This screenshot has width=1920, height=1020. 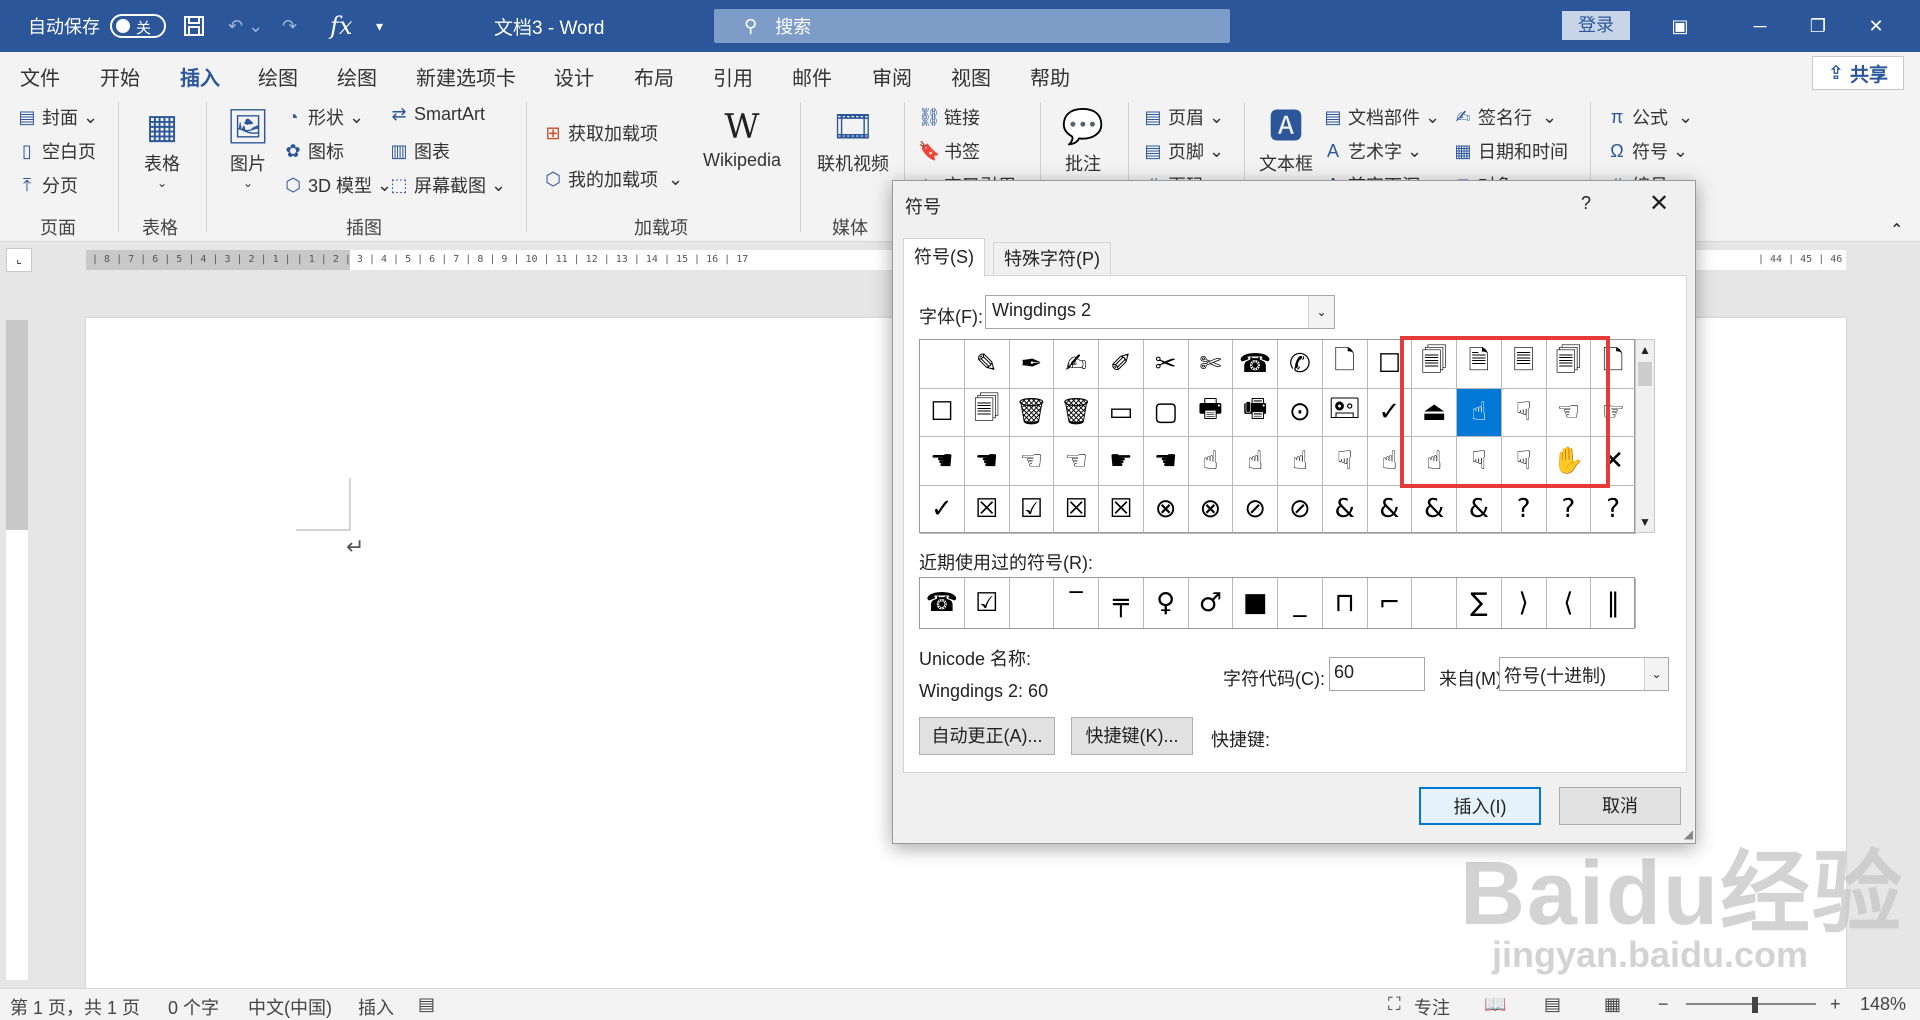 What do you see at coordinates (245, 26) in the screenshot?
I see `undo-icon: ↶ ⌄` at bounding box center [245, 26].